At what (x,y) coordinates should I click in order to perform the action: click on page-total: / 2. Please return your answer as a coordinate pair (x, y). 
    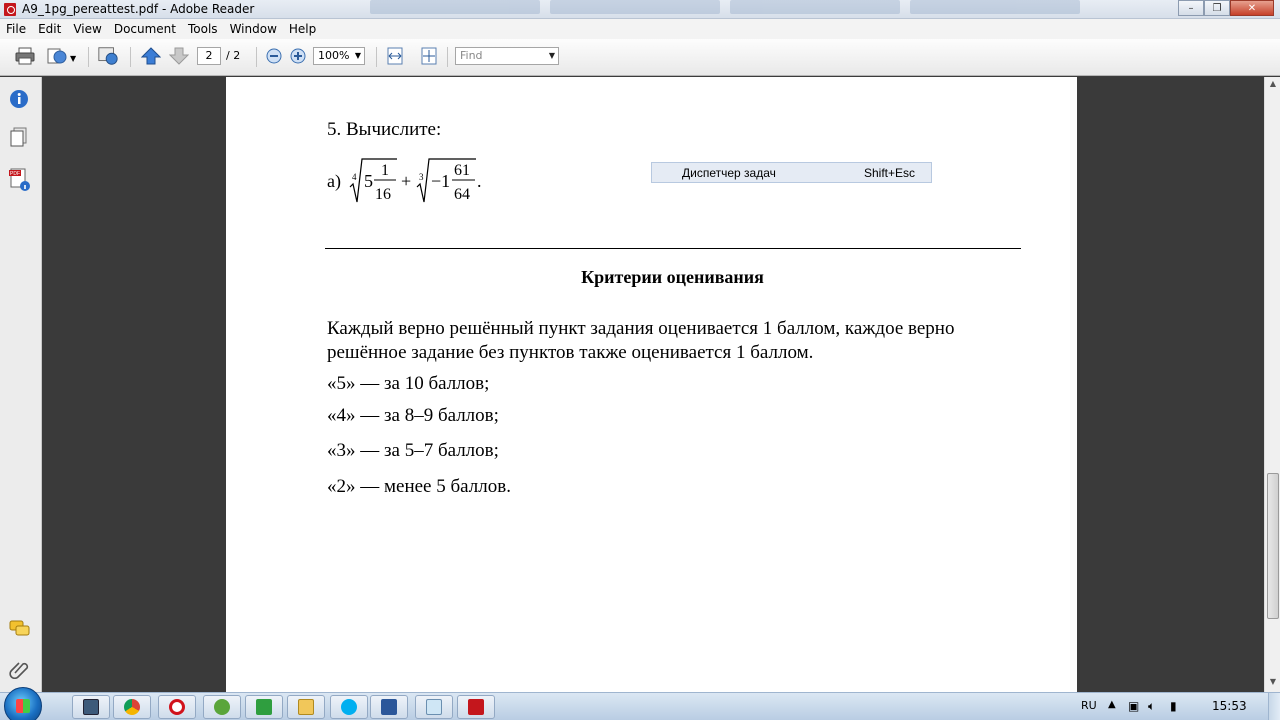
    Looking at the image, I should click on (233, 55).